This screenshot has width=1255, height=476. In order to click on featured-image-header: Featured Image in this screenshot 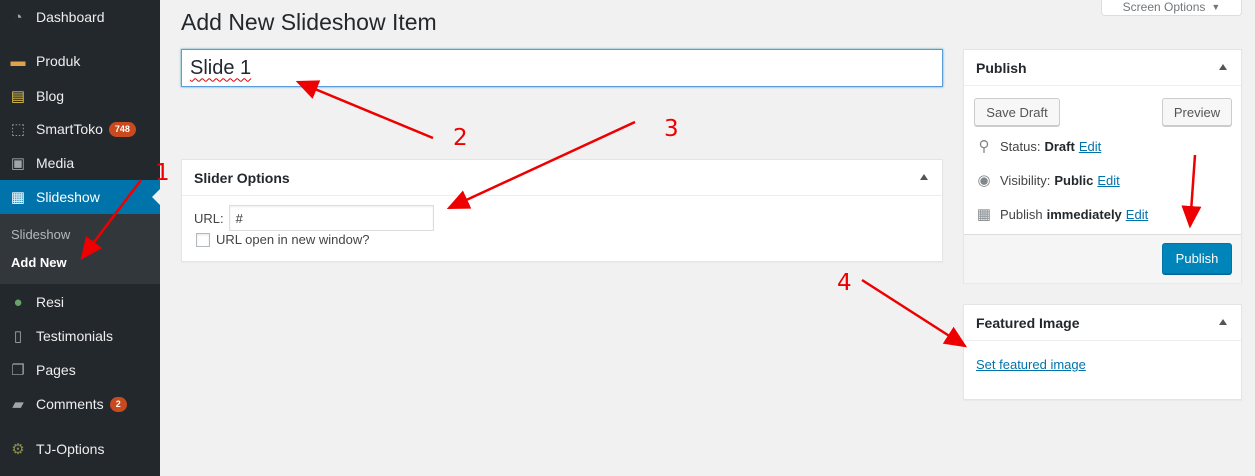, I will do `click(1102, 323)`.